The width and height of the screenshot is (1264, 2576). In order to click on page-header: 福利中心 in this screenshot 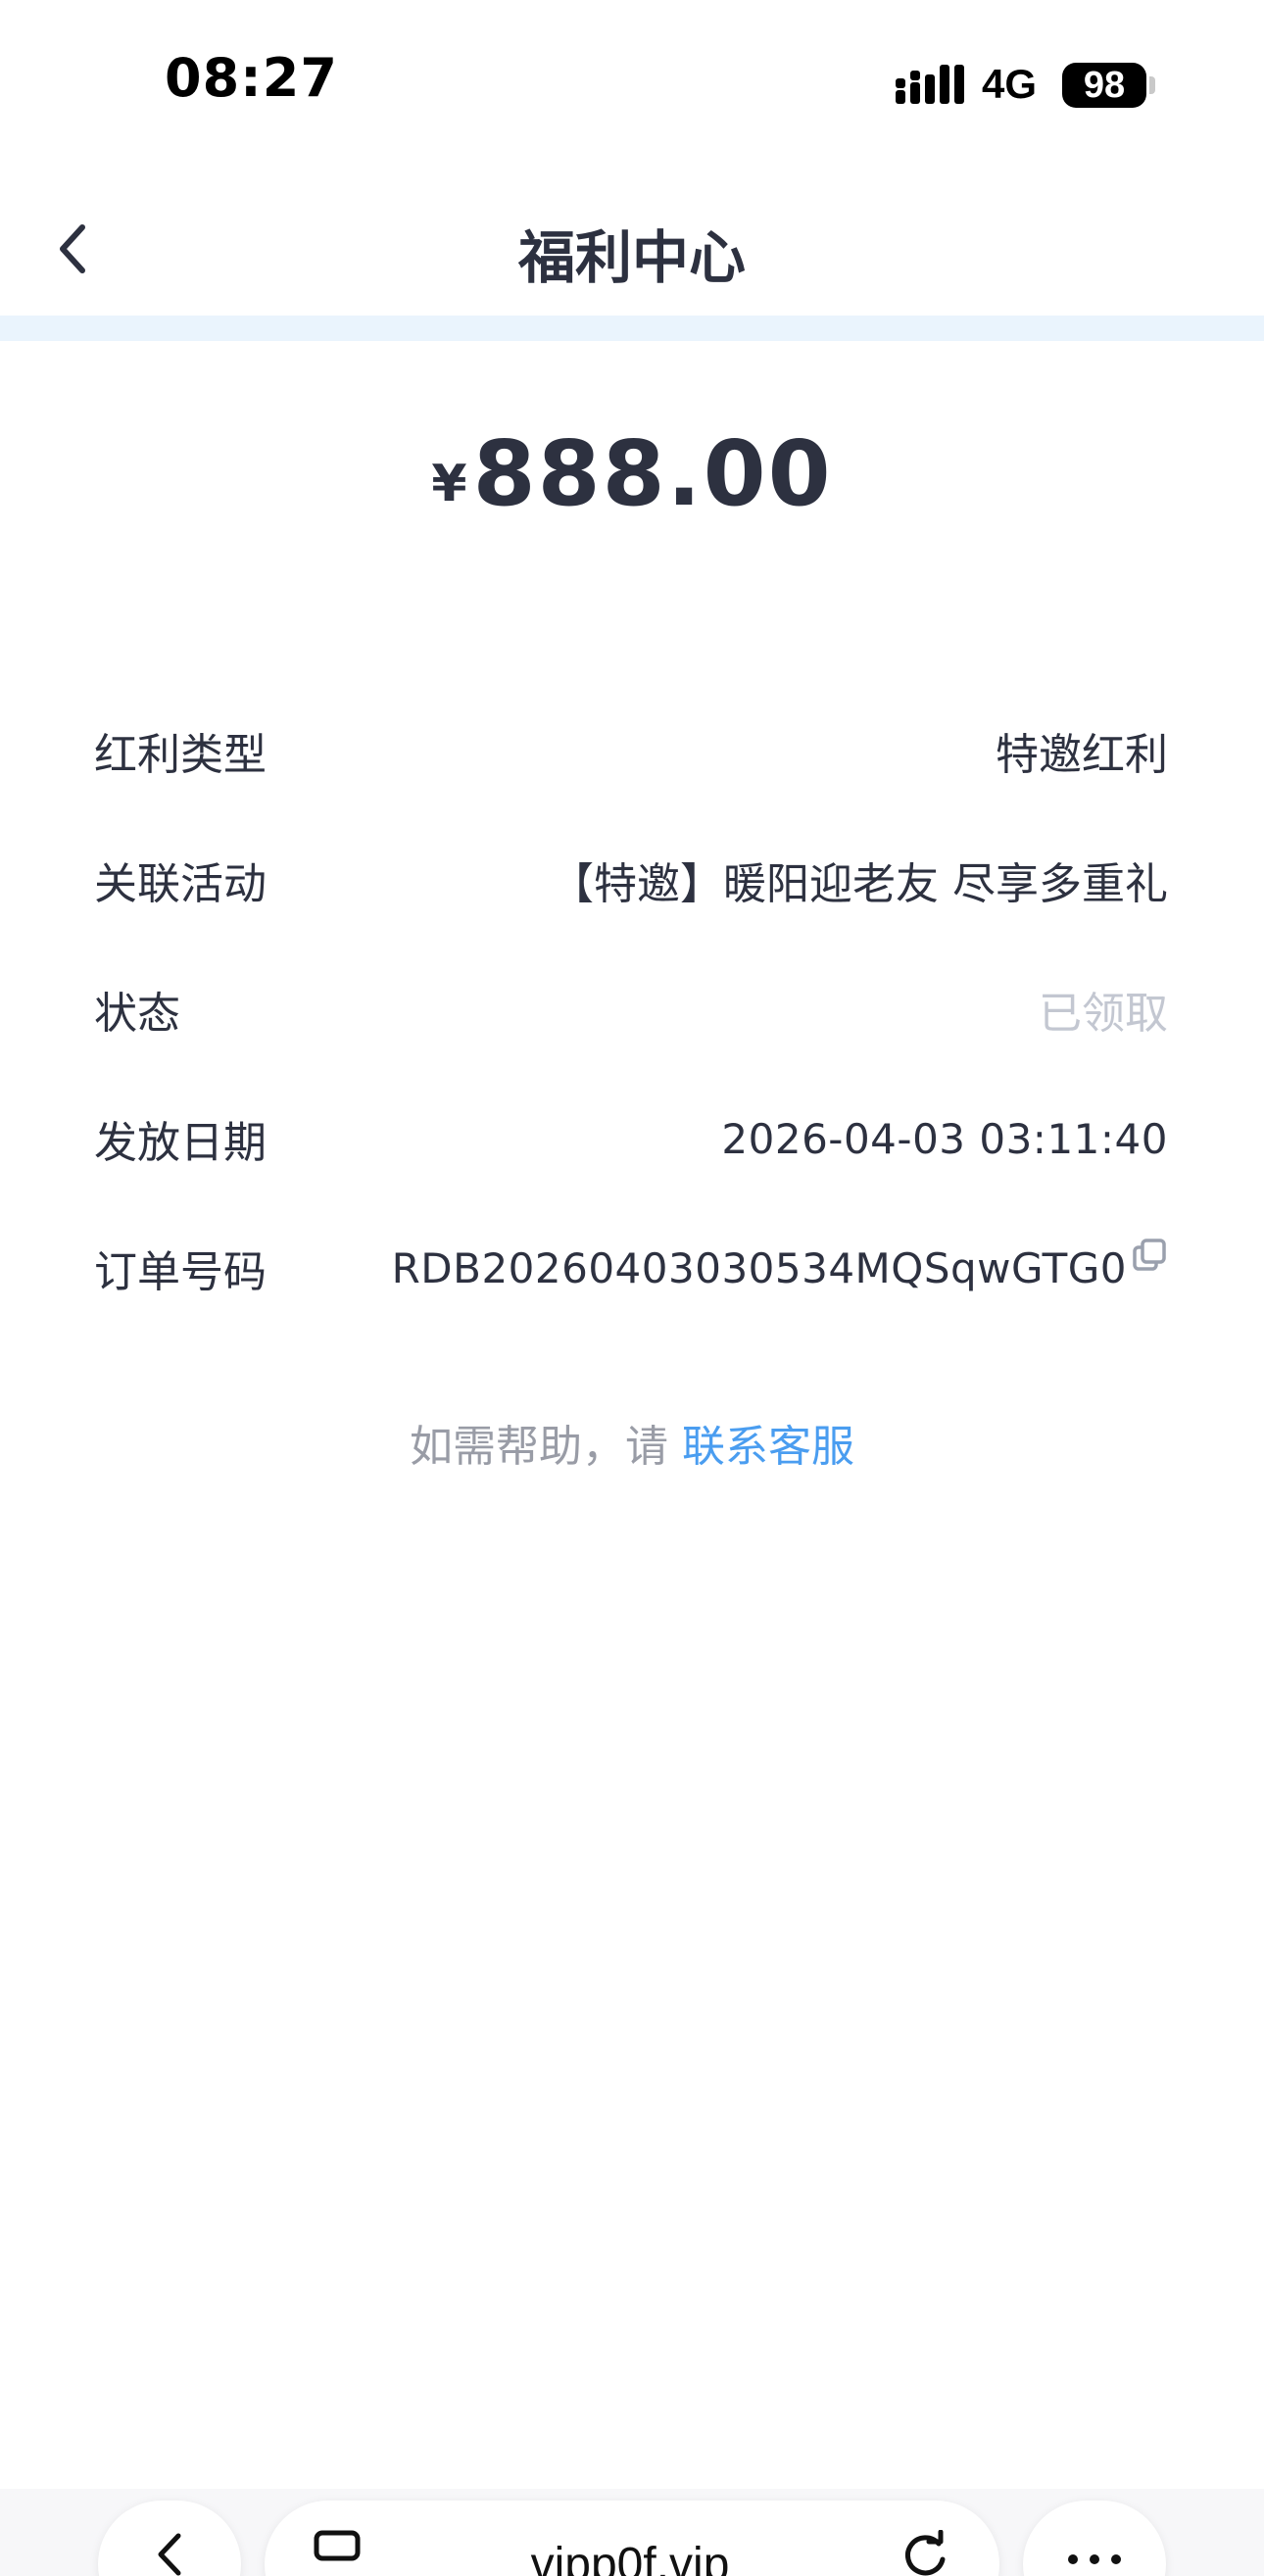, I will do `click(632, 250)`.